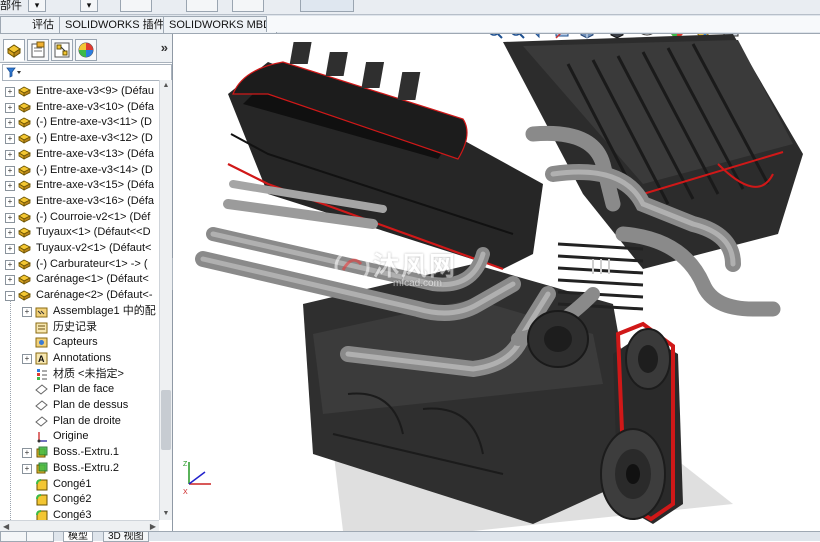 The width and height of the screenshot is (820, 542). What do you see at coordinates (30, 24) in the screenshot?
I see `tab-evaluate: 评估` at bounding box center [30, 24].